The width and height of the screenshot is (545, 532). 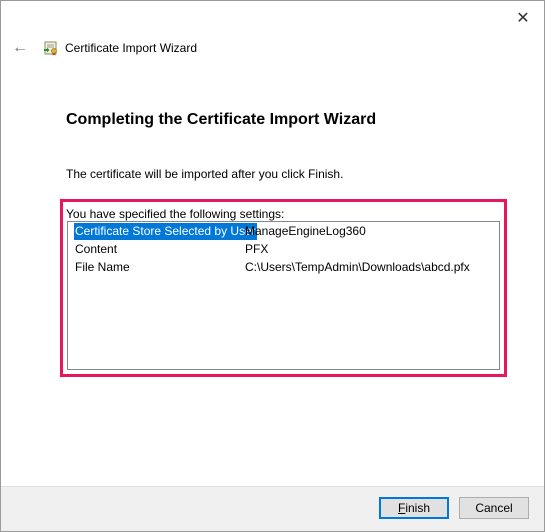 What do you see at coordinates (131, 48) in the screenshot?
I see `wizard-title: Certificate Import Wizard` at bounding box center [131, 48].